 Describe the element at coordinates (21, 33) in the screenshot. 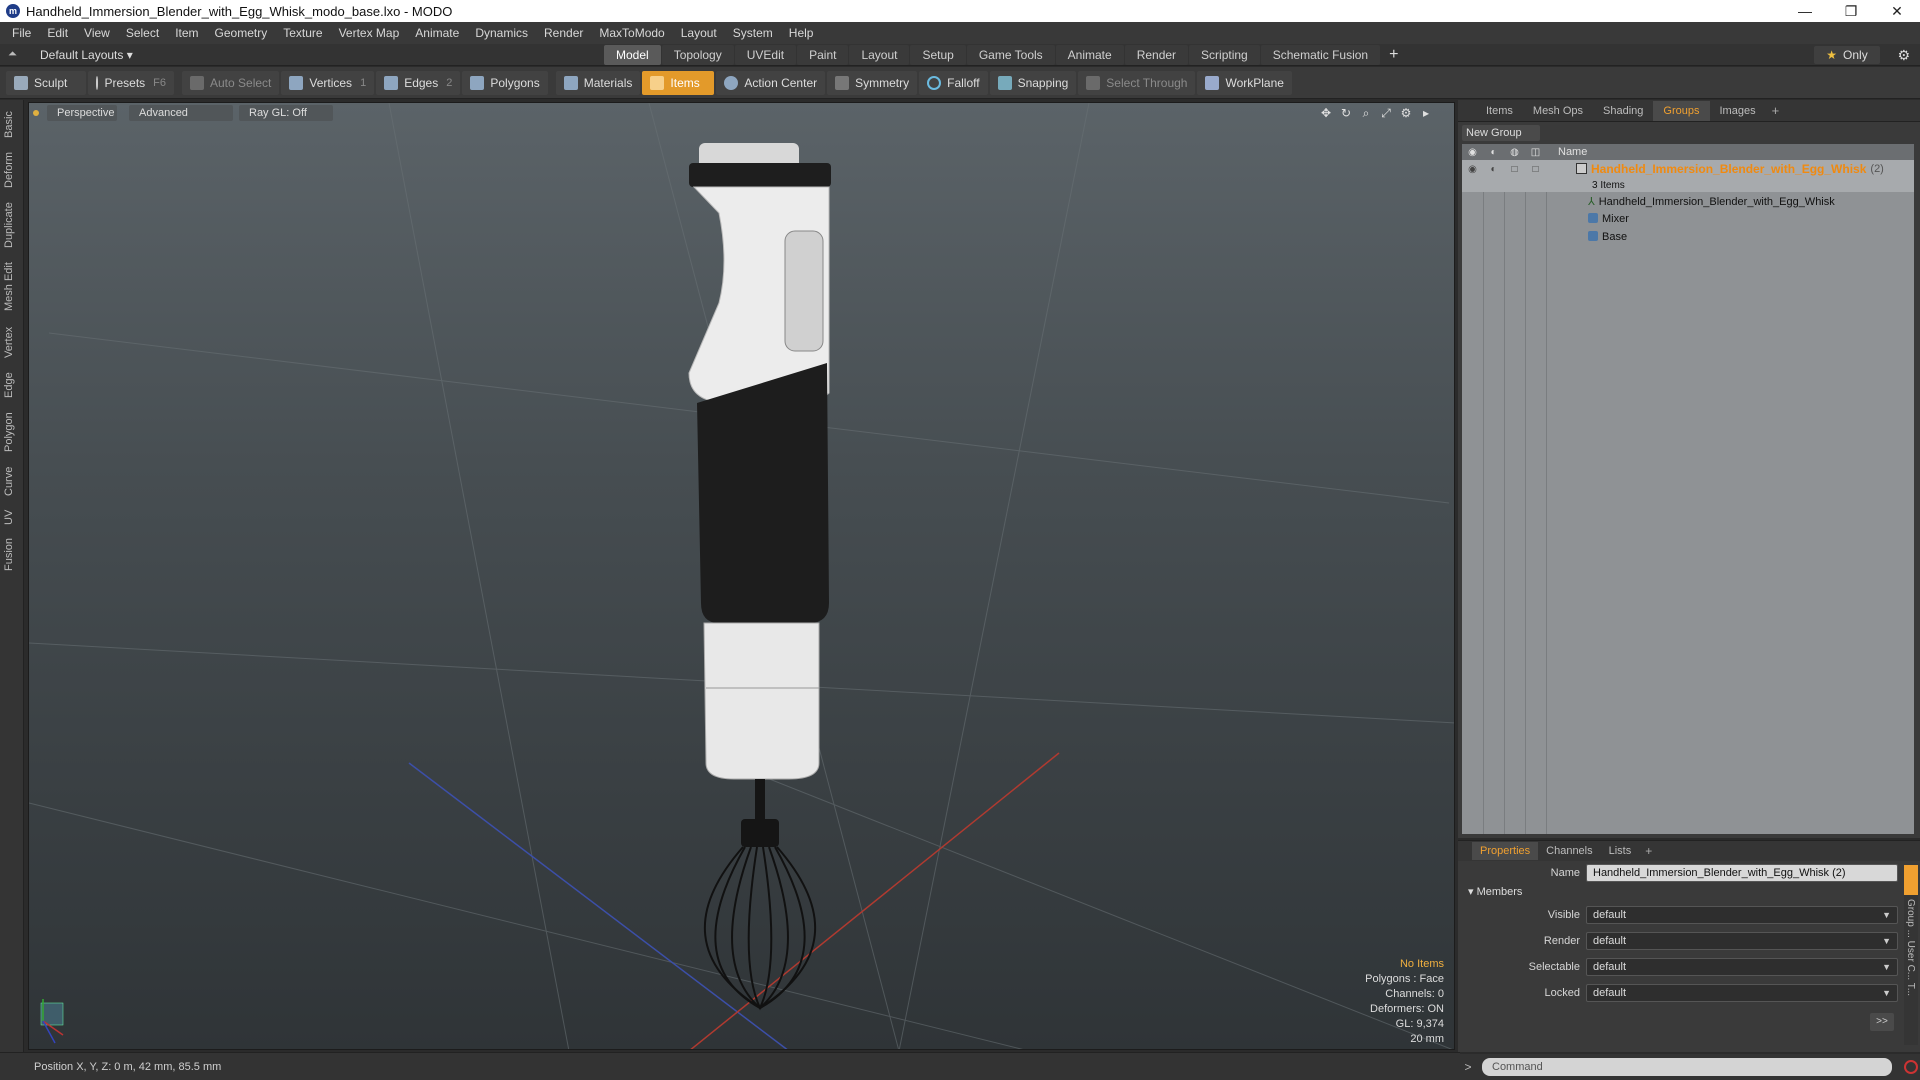

I see `menu-file: File` at that location.